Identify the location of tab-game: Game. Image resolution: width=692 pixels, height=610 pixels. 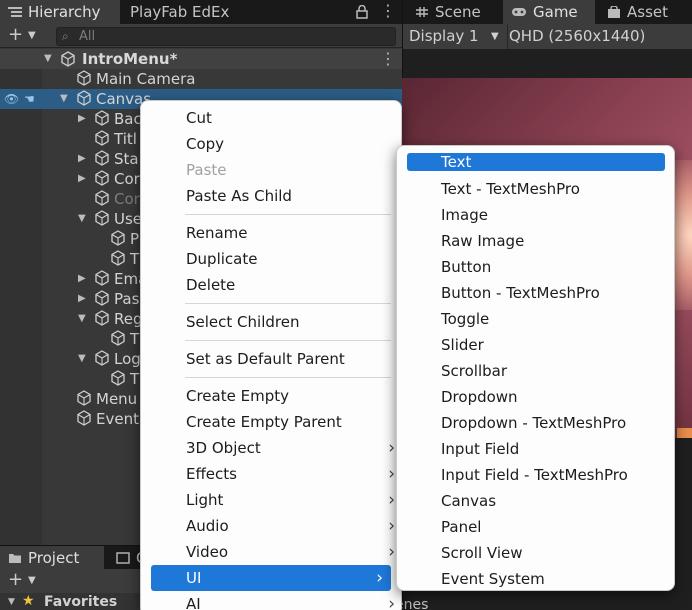
(549, 12).